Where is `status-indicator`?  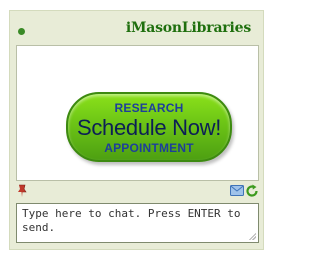 status-indicator is located at coordinates (21, 31).